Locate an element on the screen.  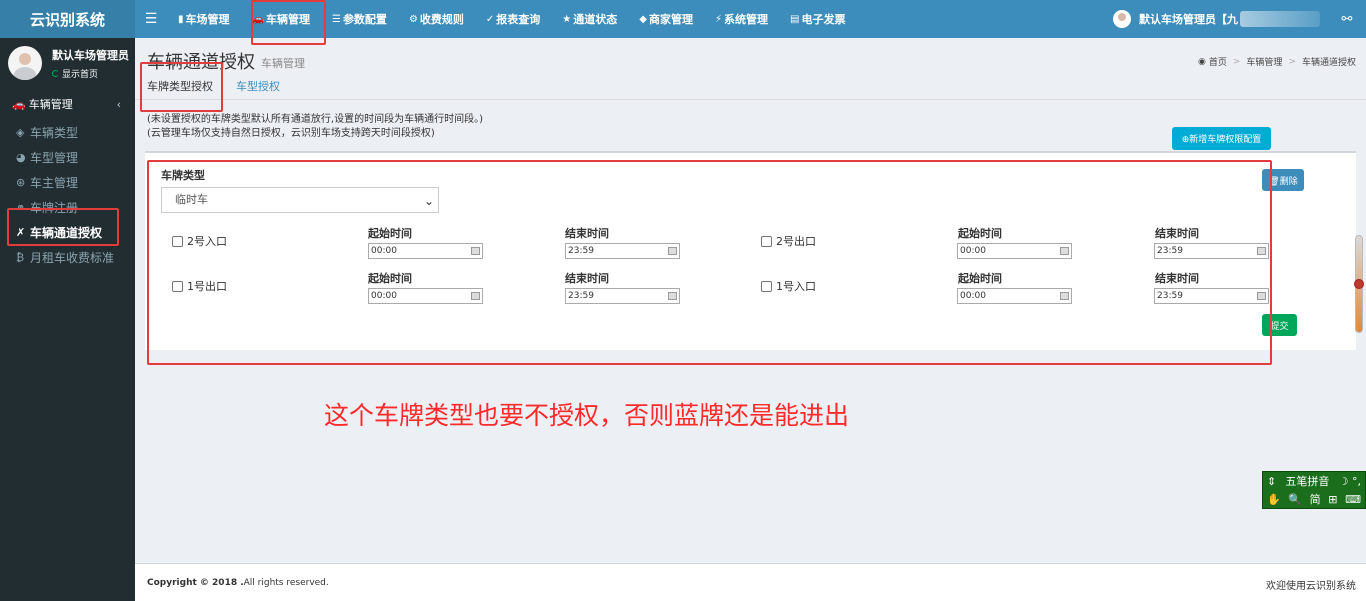
sidebar-item-channel-auth: ✗ 车辆通道授权 is located at coordinates (67, 232).